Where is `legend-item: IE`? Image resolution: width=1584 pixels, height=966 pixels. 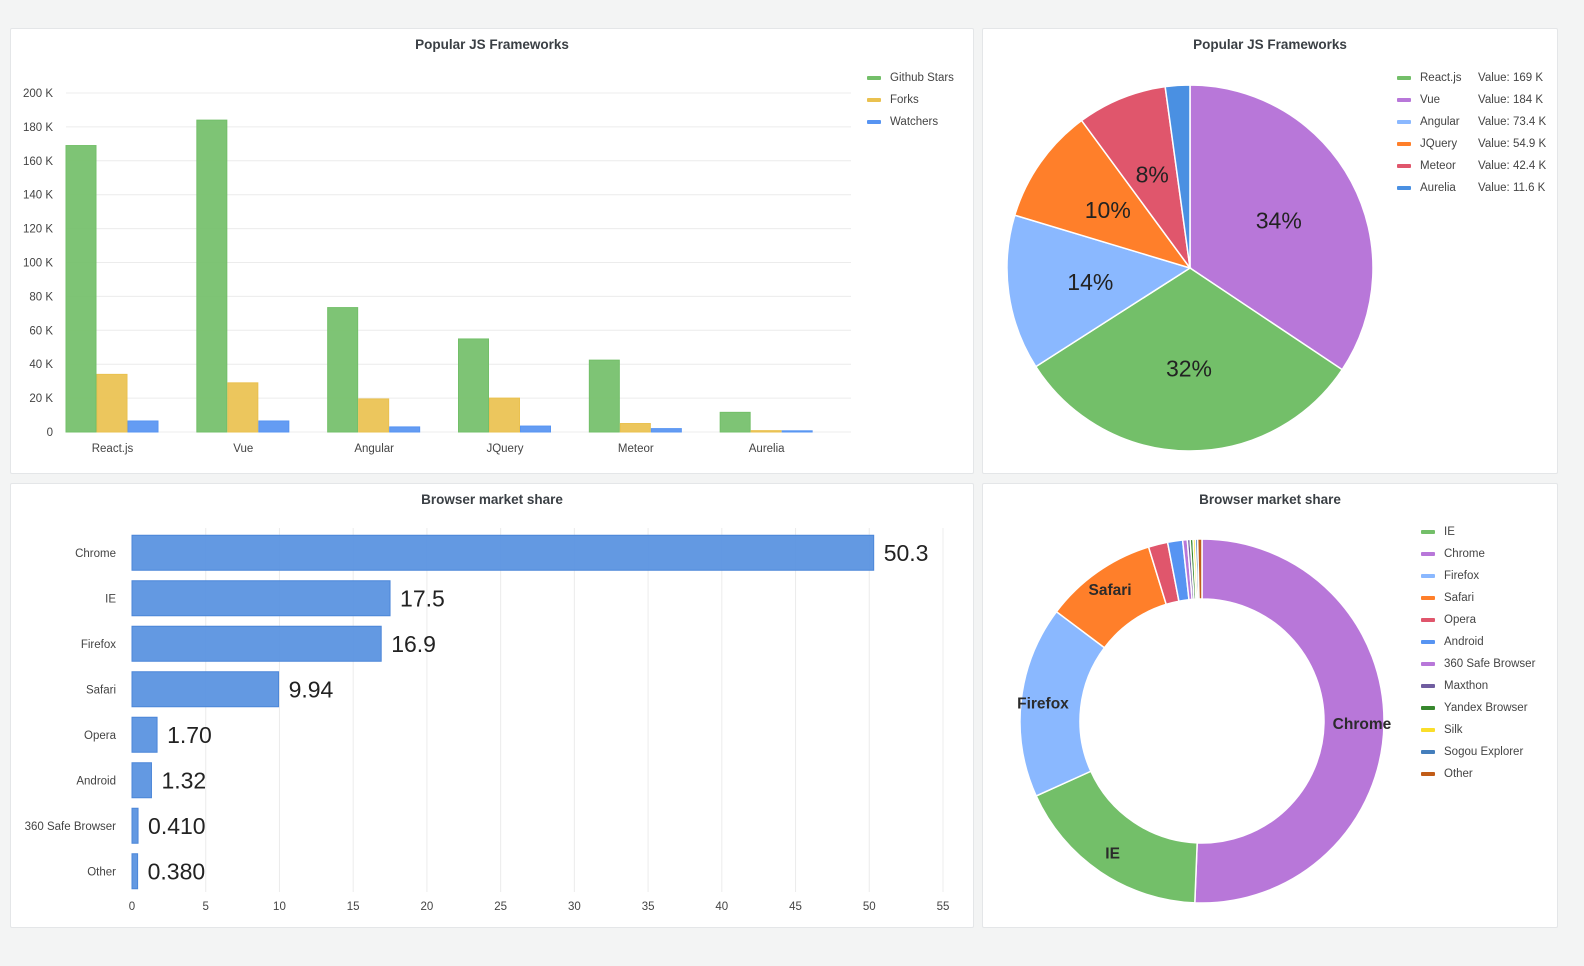
legend-item: IE is located at coordinates (1478, 532).